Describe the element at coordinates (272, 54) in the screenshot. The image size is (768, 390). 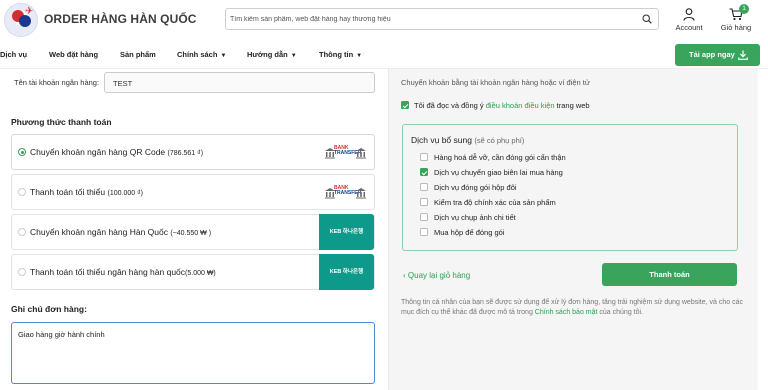
I see `nav-item-huong-dan: Hướng dẫn ▼` at that location.